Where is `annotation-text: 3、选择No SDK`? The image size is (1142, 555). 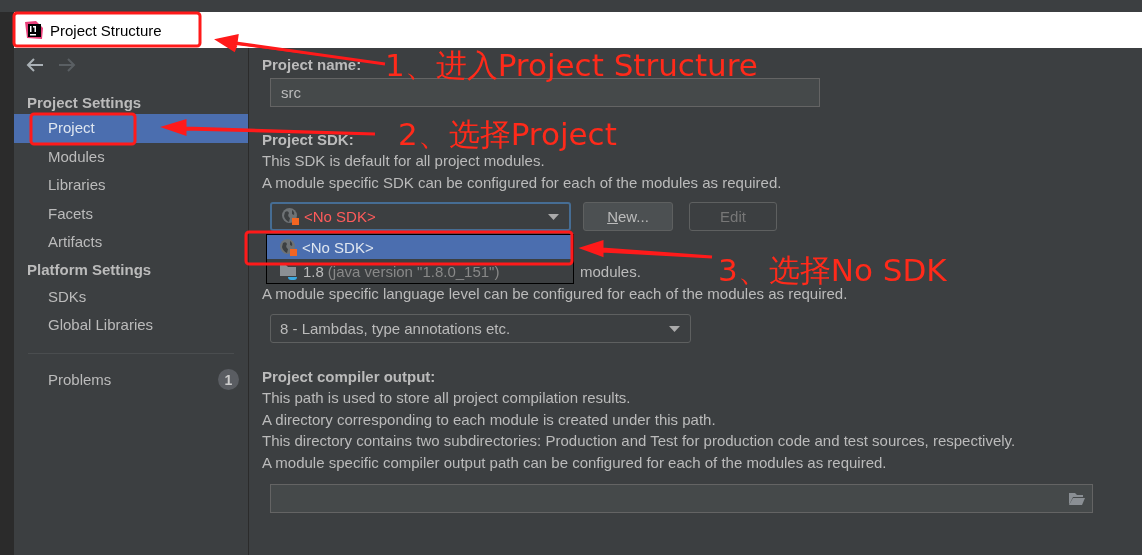 annotation-text: 3、选择No SDK is located at coordinates (832, 271).